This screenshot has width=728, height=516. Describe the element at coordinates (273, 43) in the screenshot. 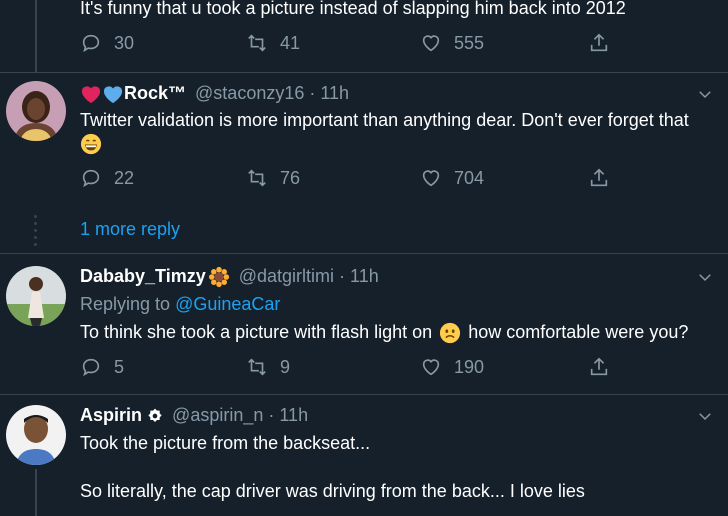

I see `retweet-button: 41` at that location.